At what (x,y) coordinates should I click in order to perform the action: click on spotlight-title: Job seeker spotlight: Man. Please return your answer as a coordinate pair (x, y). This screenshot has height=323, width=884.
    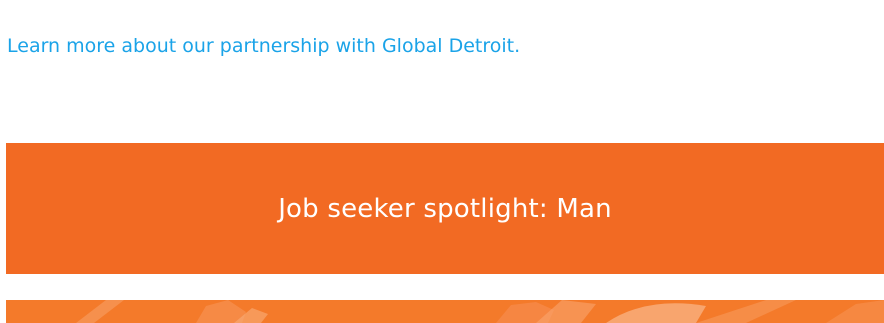
    Looking at the image, I should click on (445, 208).